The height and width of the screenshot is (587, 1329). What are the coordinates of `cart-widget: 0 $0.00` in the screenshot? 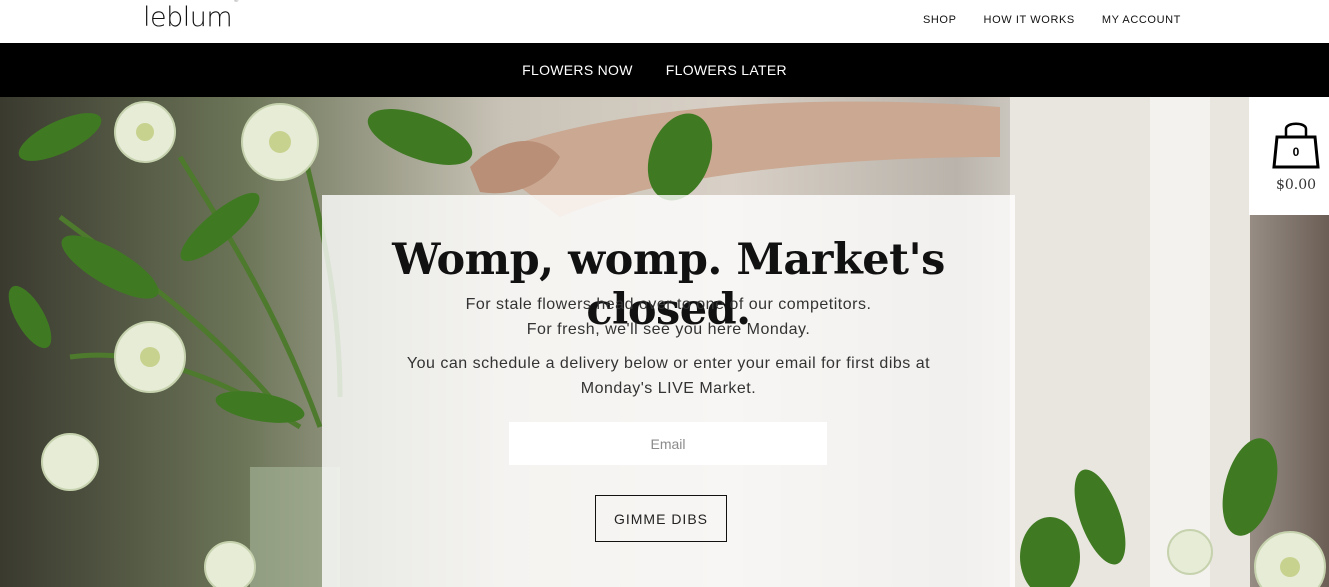 It's located at (1289, 156).